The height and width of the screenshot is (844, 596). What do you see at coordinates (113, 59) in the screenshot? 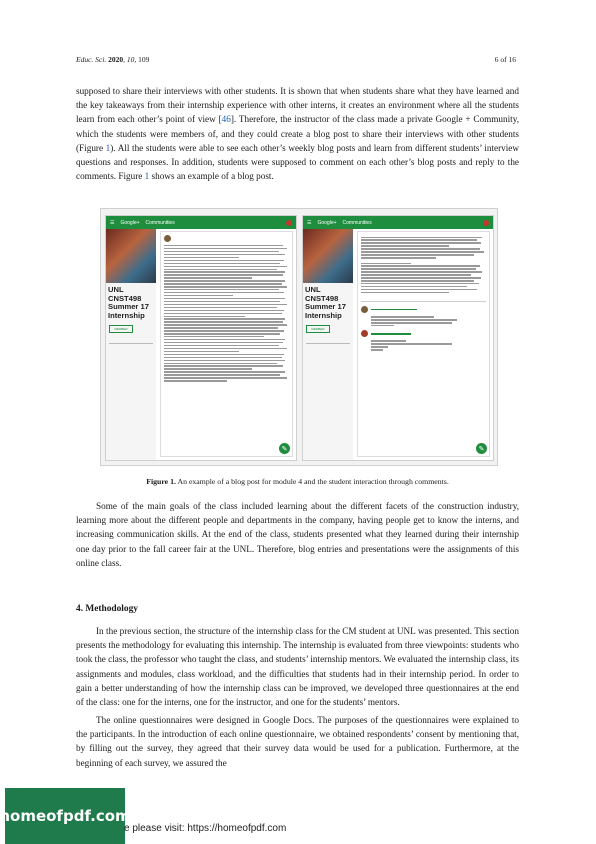
I see `running-header-citation: Educ. Sci. 2020, 10, 109` at bounding box center [113, 59].